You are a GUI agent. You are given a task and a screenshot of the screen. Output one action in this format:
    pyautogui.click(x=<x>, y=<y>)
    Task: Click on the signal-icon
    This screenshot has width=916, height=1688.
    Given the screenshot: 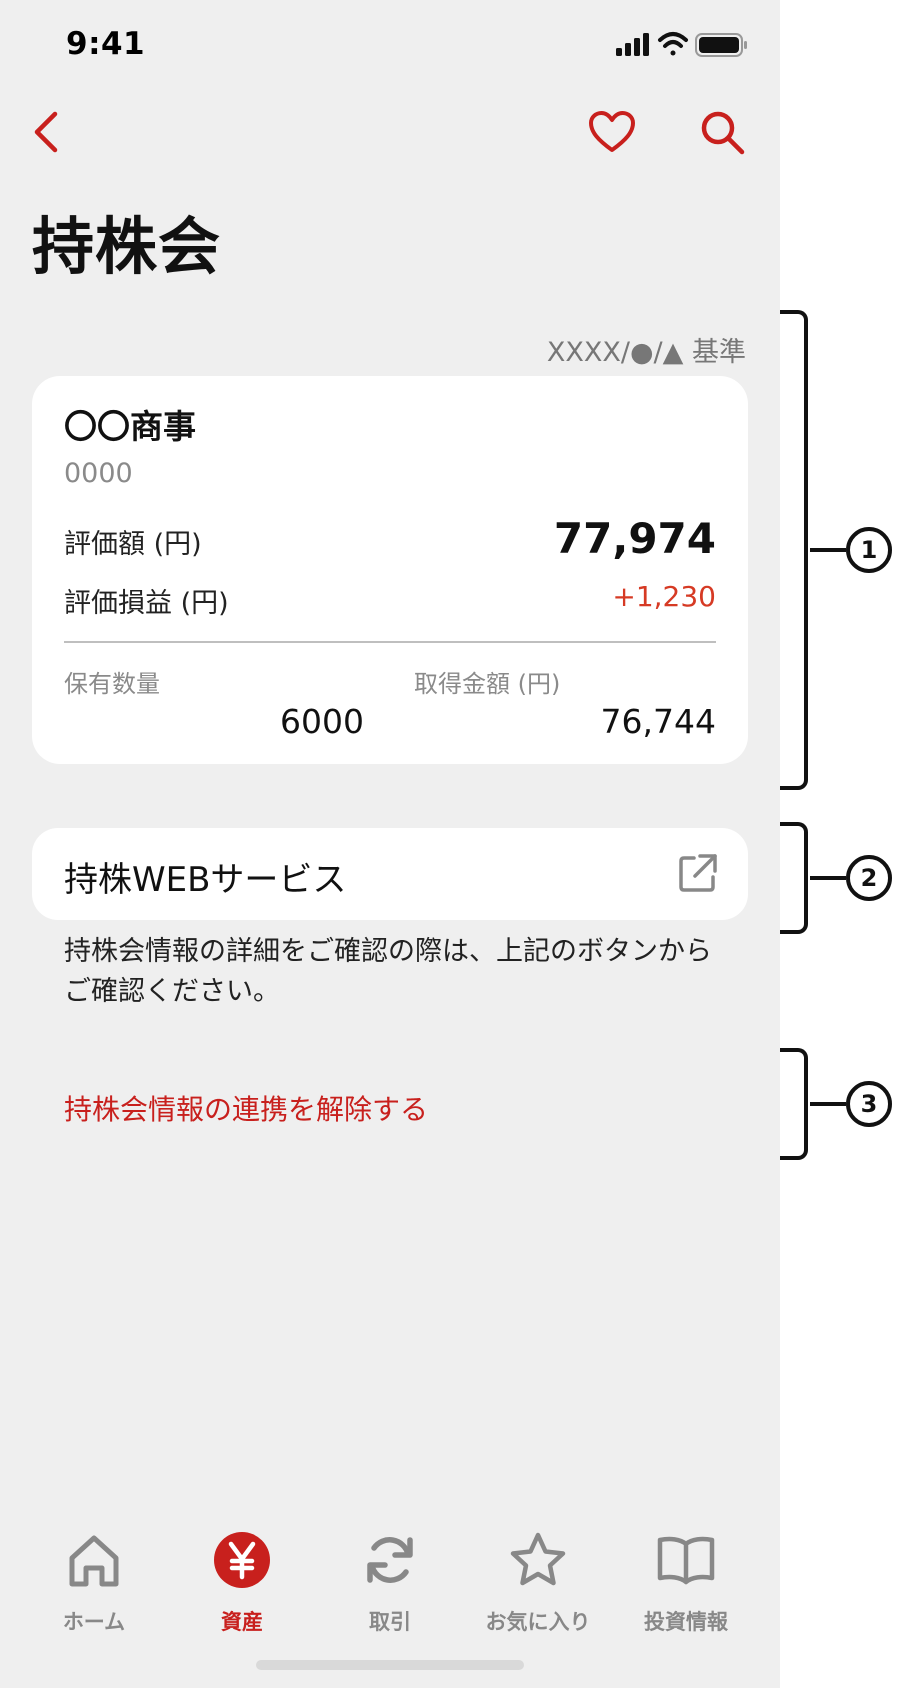 What is the action you would take?
    pyautogui.click(x=632, y=44)
    